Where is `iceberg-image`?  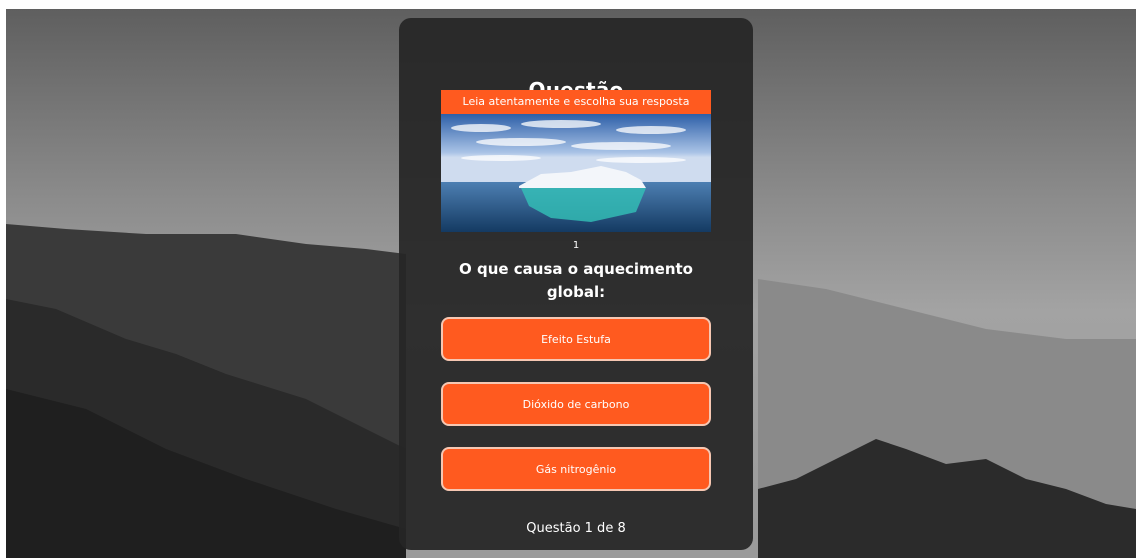
iceberg-image is located at coordinates (576, 173).